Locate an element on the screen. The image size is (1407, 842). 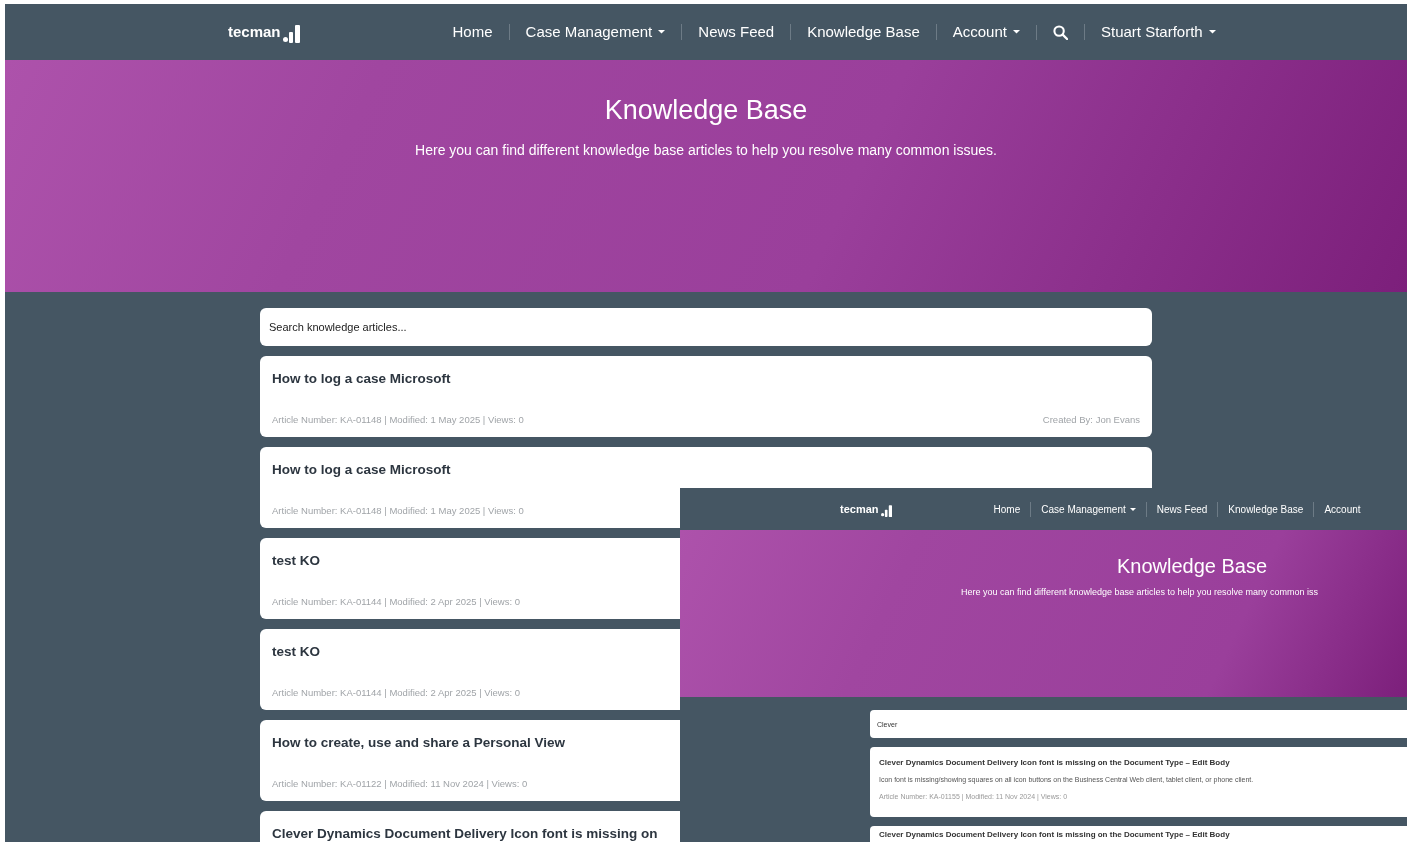
nav-dropdown: Account is located at coordinates (985, 32).